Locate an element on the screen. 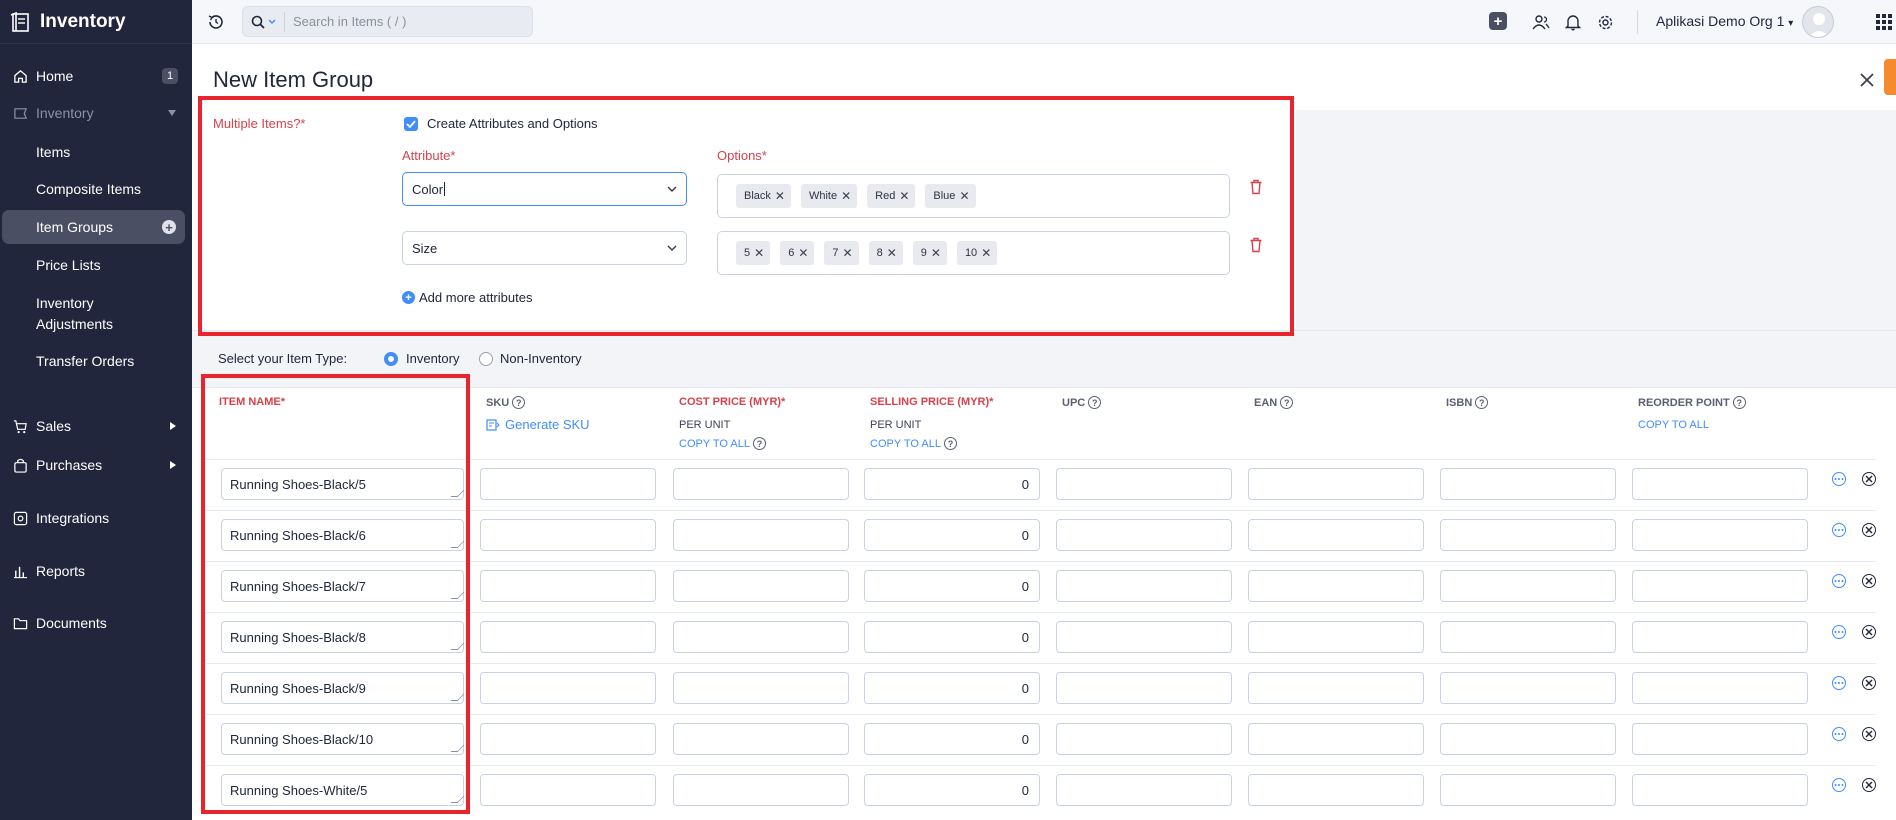 The image size is (1896, 820). radio-non-inventory is located at coordinates (486, 359).